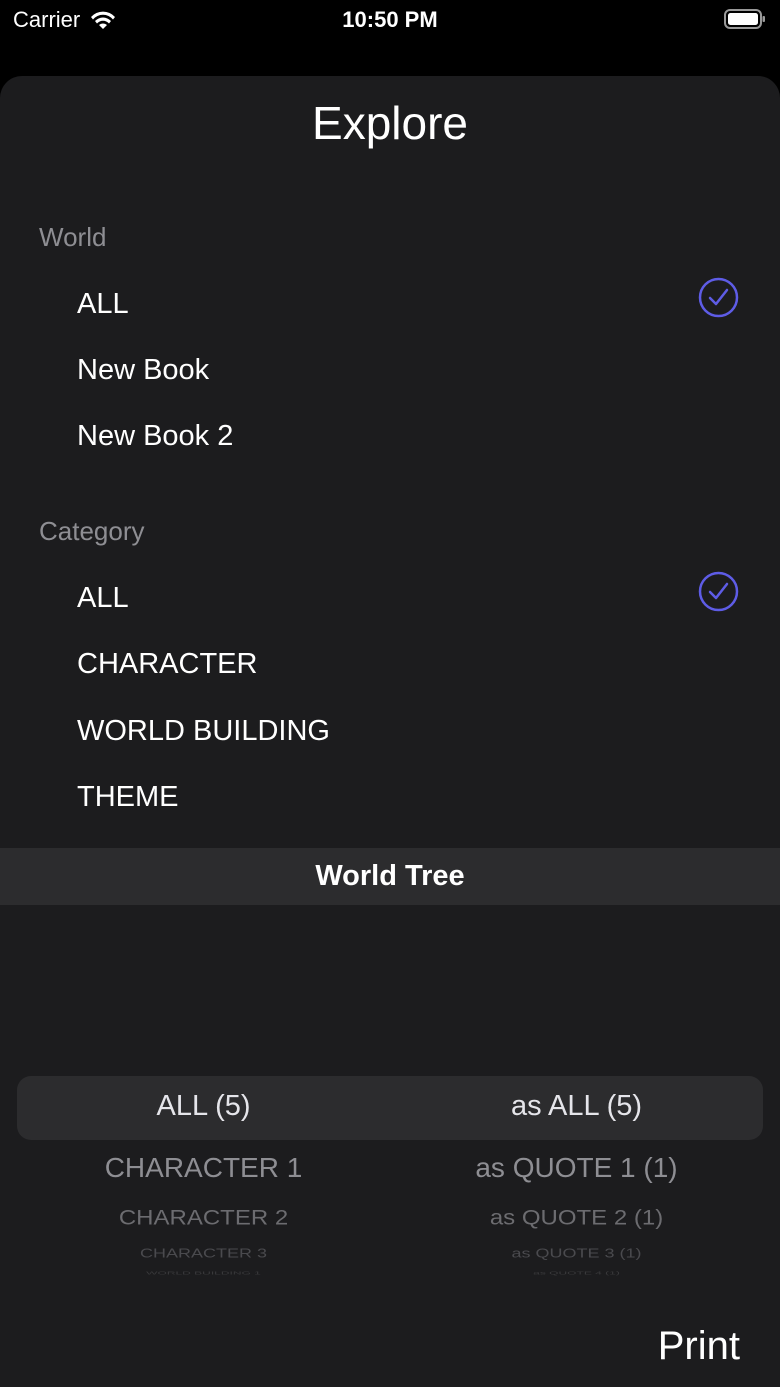 This screenshot has height=1387, width=780. I want to click on category-item-theme: THEME, so click(128, 797).